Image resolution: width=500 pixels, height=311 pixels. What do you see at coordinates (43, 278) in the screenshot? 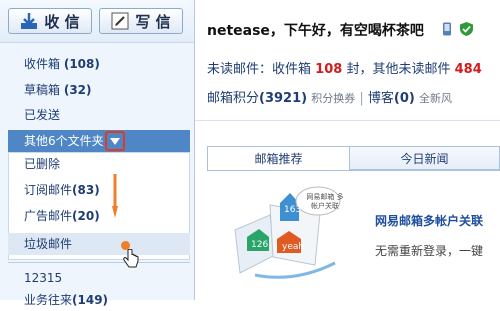
I see `folder-label: 12315` at bounding box center [43, 278].